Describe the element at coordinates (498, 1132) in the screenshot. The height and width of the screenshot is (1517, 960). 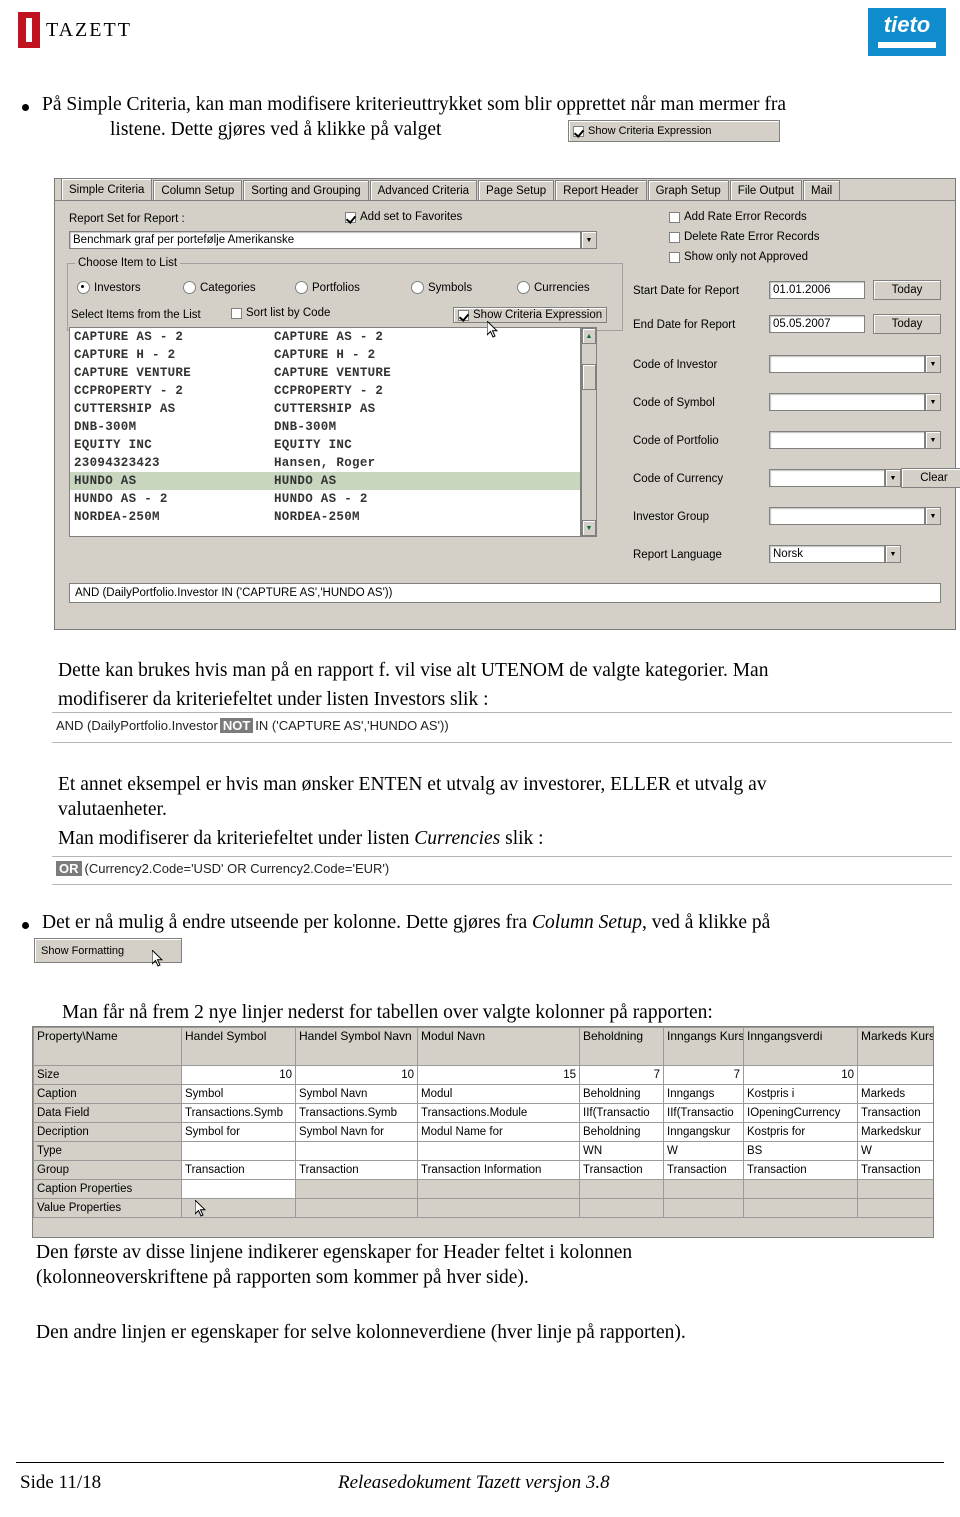
I see `cell: Modul Name for` at that location.